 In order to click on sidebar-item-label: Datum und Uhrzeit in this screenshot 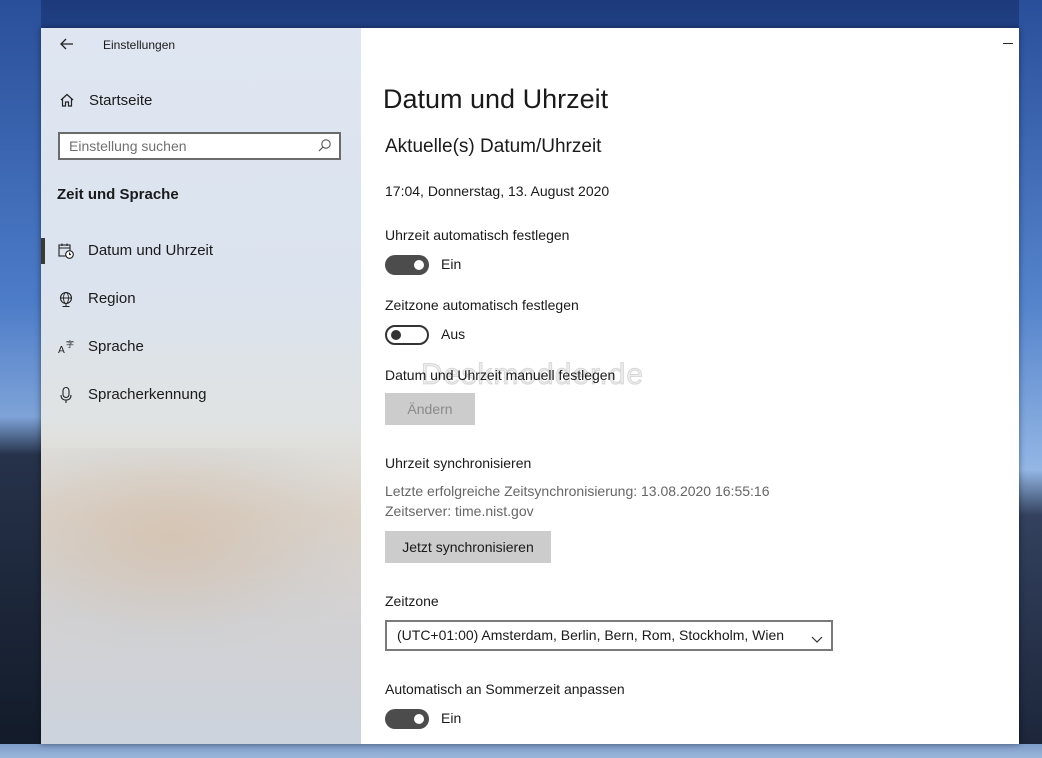, I will do `click(151, 250)`.